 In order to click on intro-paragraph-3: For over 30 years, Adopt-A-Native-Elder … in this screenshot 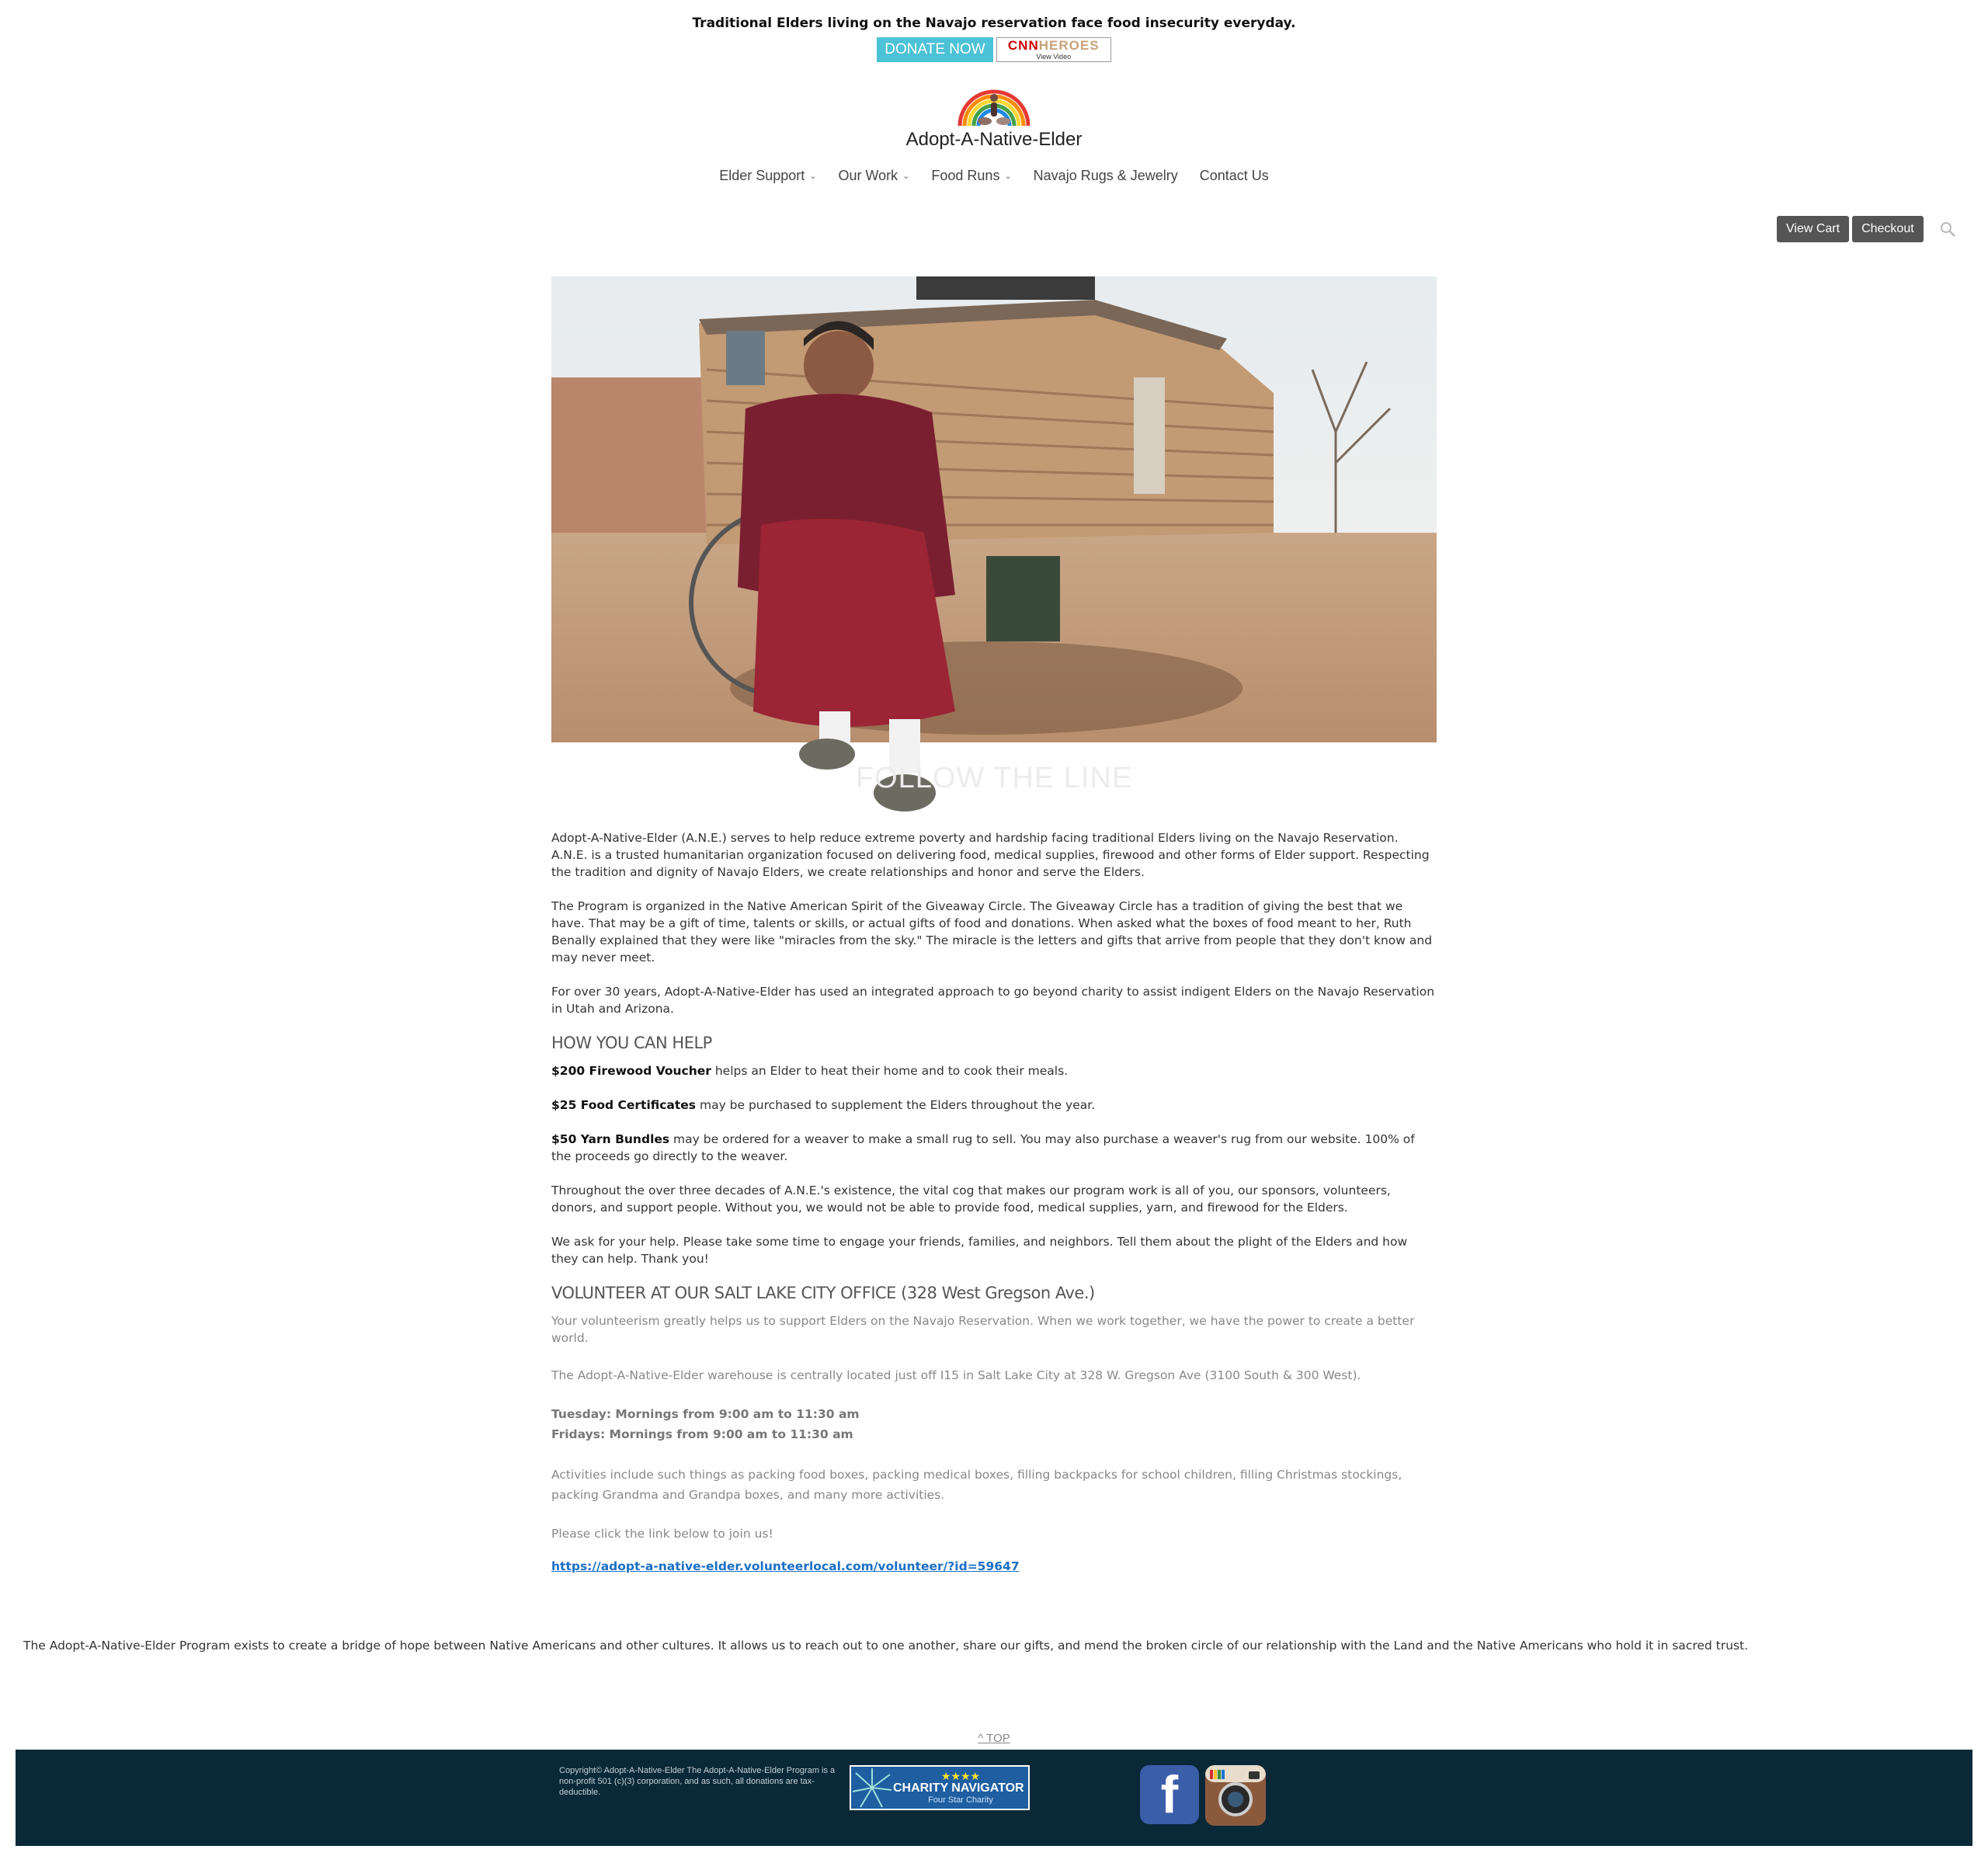, I will do `click(993, 1000)`.